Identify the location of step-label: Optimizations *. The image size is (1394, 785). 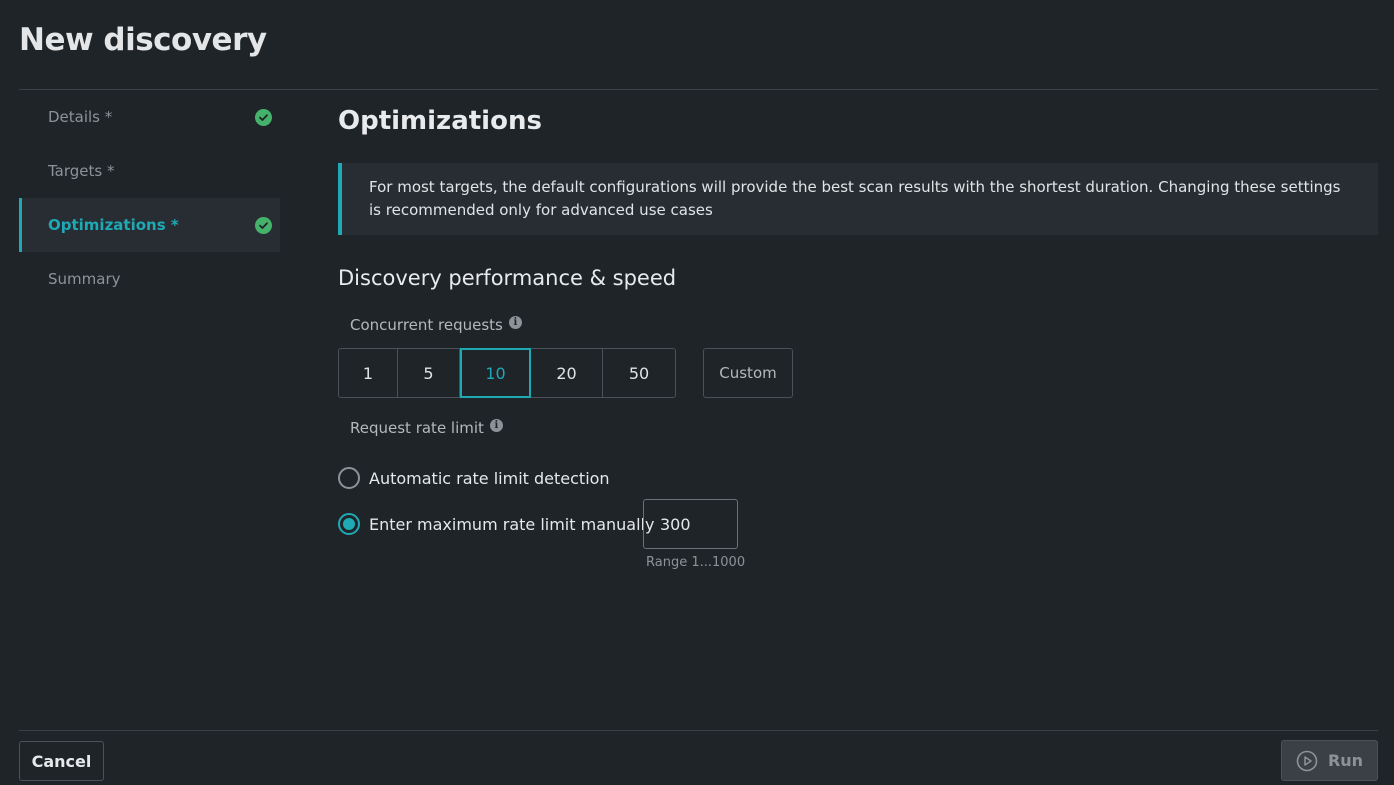
(113, 225).